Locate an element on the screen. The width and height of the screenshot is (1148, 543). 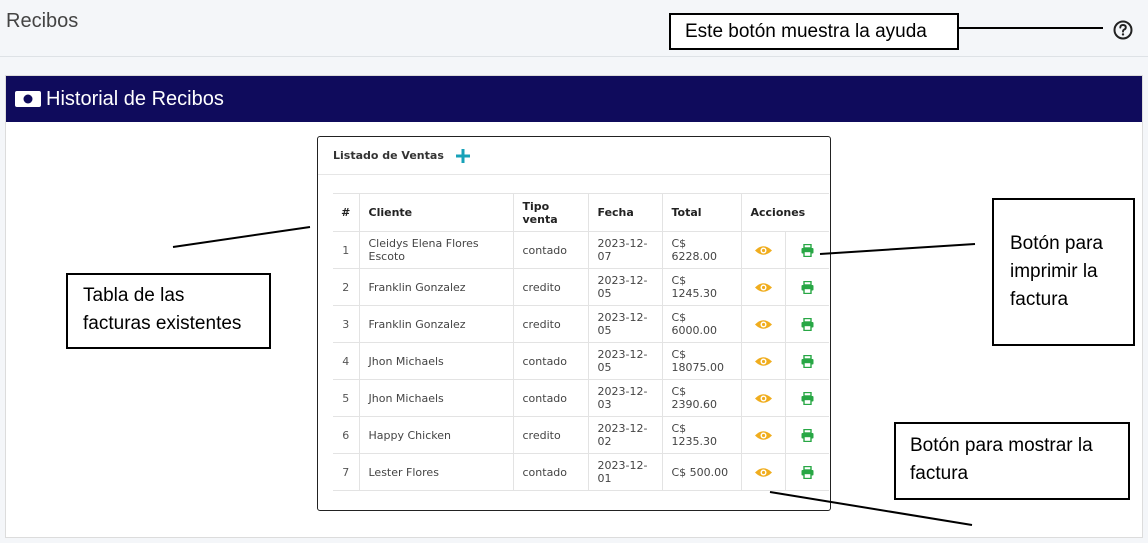
help-annotation: Este botón muestra la ayuda is located at coordinates (814, 31).